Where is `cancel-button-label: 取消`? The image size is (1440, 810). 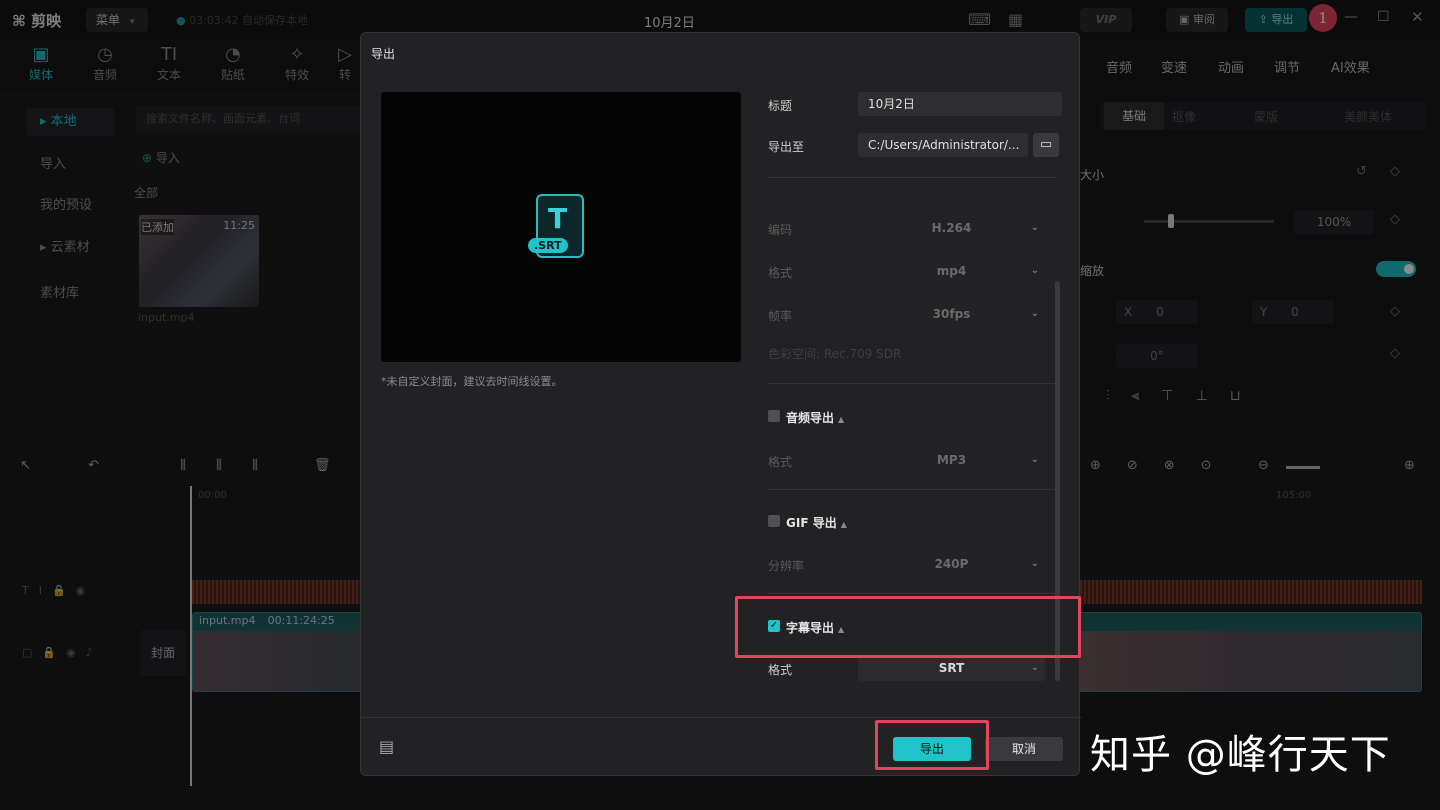 cancel-button-label: 取消 is located at coordinates (1023, 749).